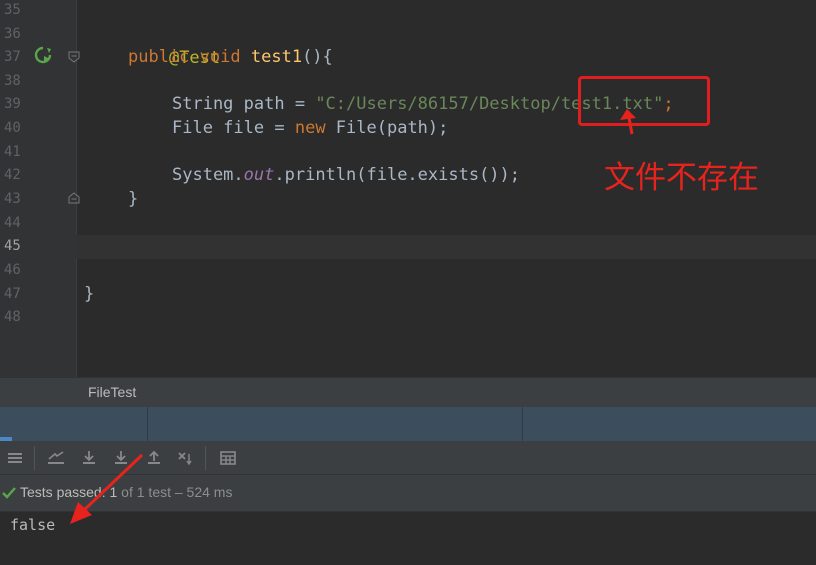  I want to click on grid-icon, so click(228, 458).